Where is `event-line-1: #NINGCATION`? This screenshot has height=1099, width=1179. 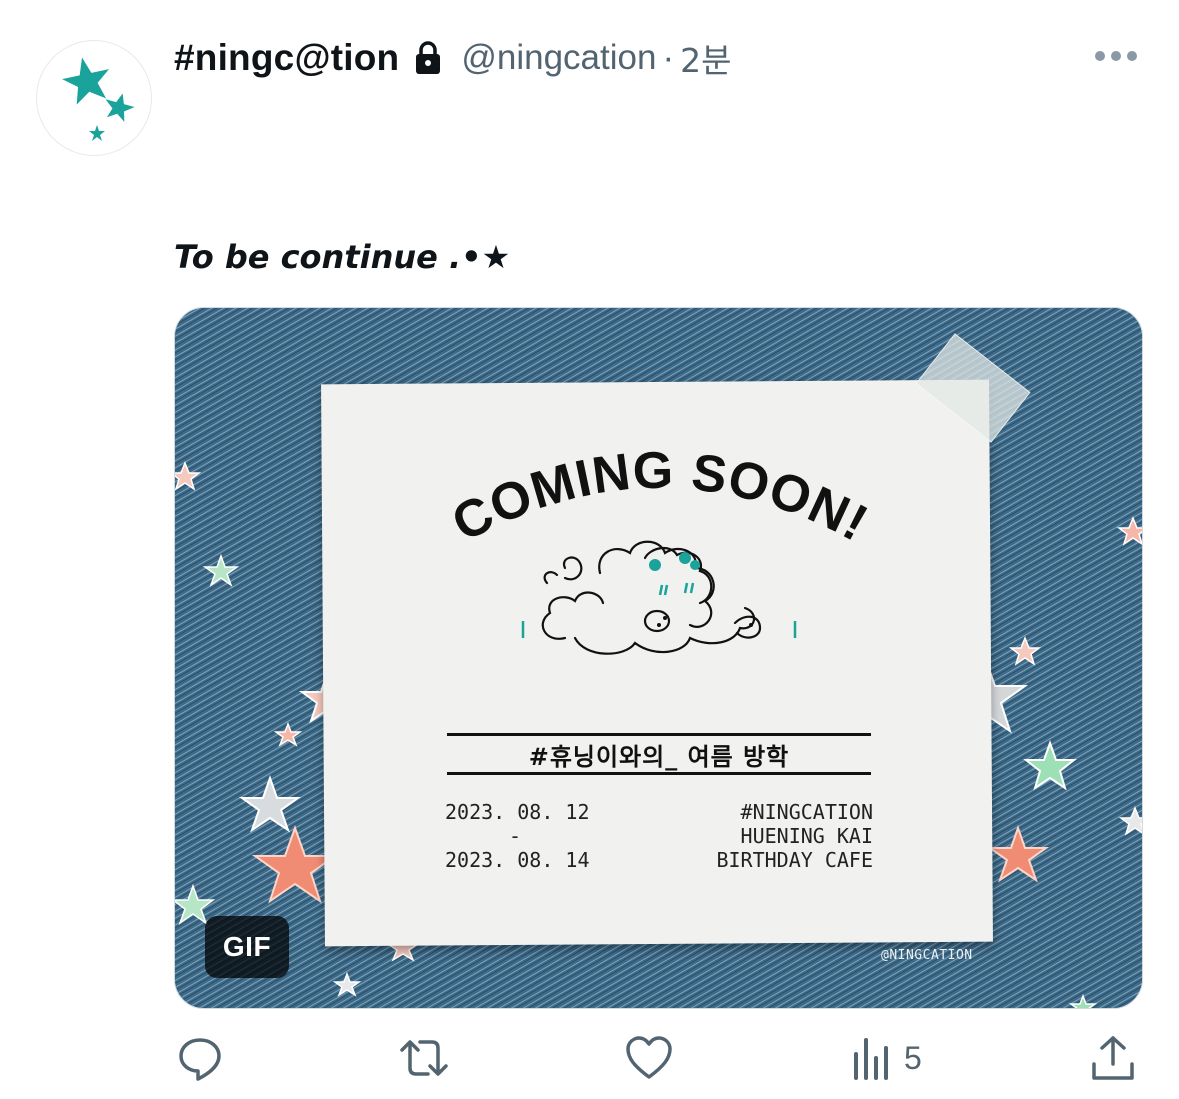
event-line-1: #NINGCATION is located at coordinates (806, 812).